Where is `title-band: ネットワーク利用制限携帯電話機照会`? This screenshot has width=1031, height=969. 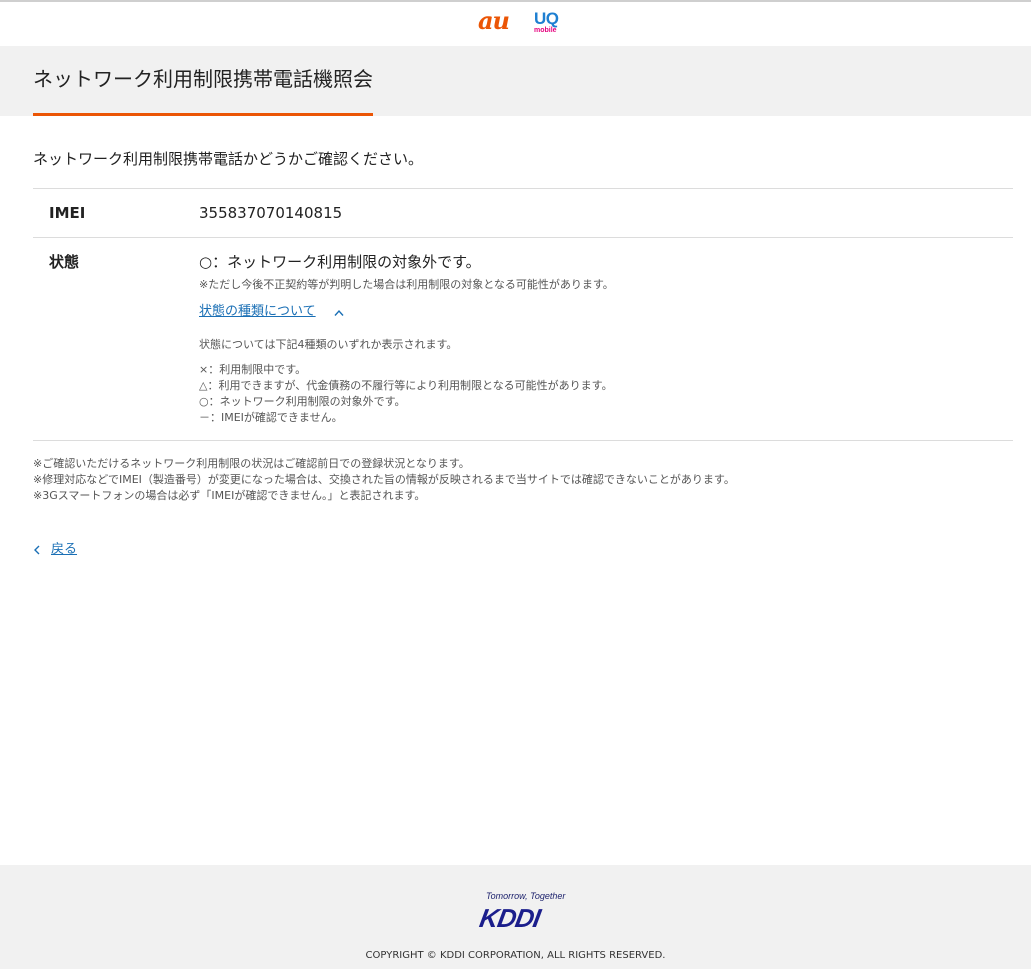
title-band: ネットワーク利用制限携帯電話機照会 is located at coordinates (515, 81).